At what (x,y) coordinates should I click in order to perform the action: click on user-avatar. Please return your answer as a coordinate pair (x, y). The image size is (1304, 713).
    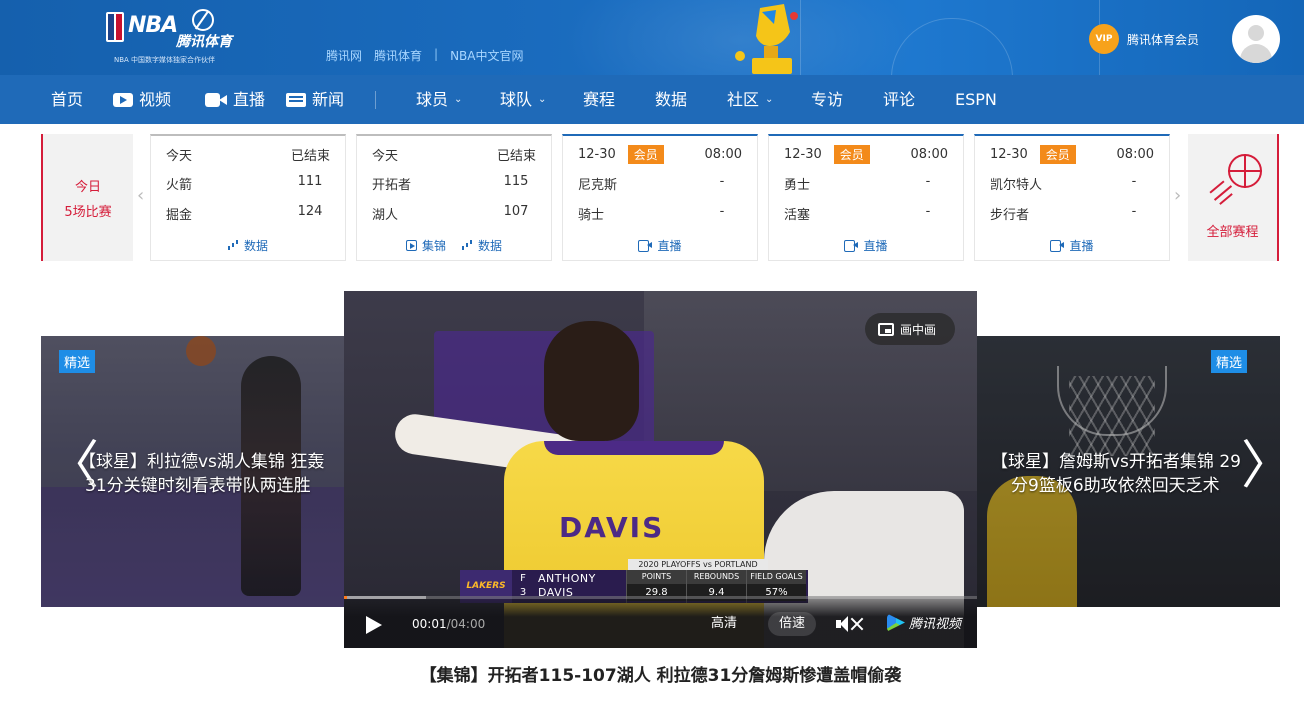
    Looking at the image, I should click on (1256, 39).